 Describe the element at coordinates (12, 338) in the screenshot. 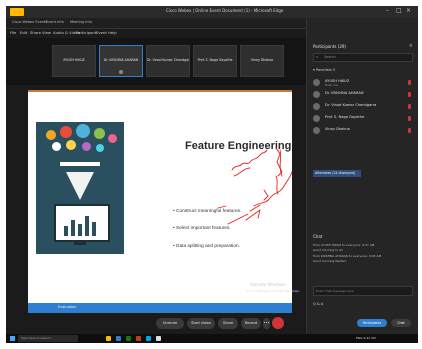

I see `windows-start-icon` at that location.